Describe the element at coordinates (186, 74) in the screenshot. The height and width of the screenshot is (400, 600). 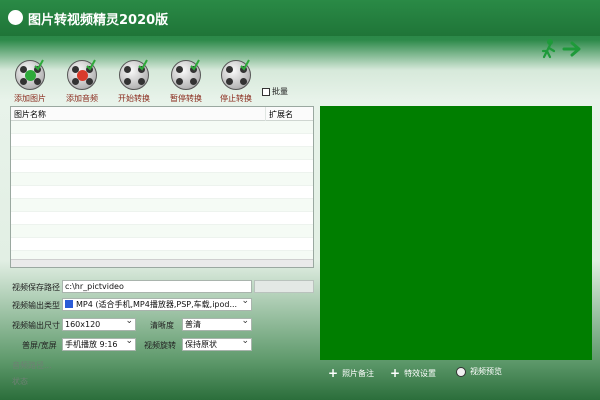
I see `pause-convert-icon` at that location.